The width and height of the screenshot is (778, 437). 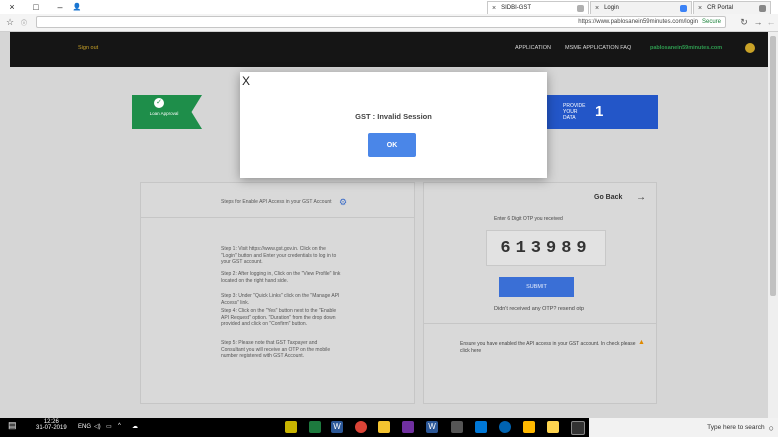 I want to click on calculator-icon, so click(x=457, y=427).